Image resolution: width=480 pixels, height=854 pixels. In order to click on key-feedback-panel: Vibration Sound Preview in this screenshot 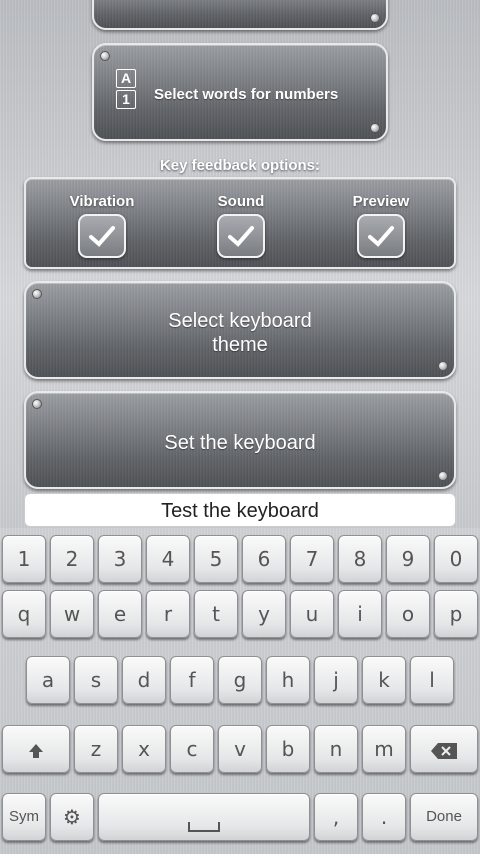, I will do `click(240, 223)`.